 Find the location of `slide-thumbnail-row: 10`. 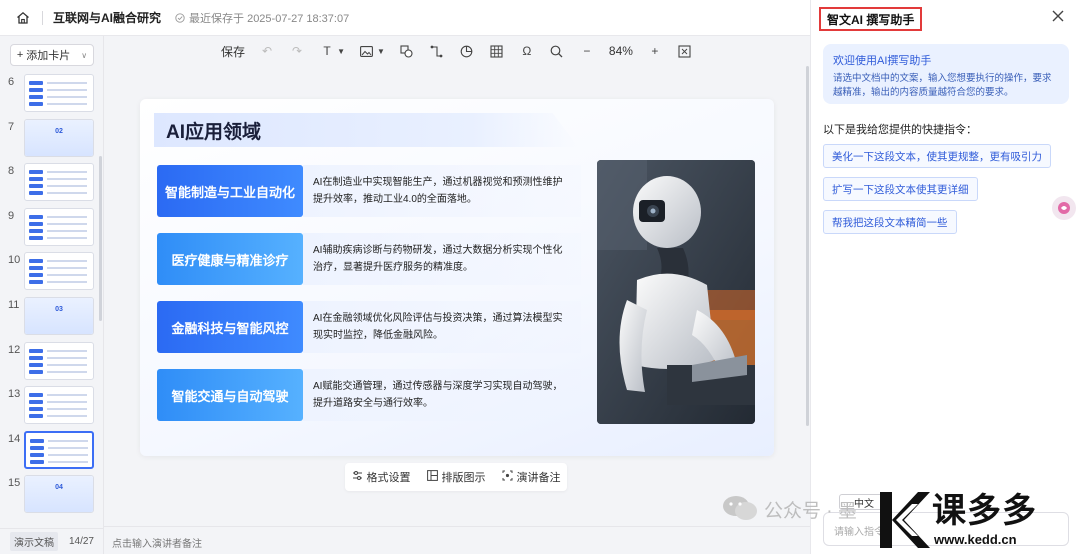

slide-thumbnail-row: 10 is located at coordinates (52, 272).